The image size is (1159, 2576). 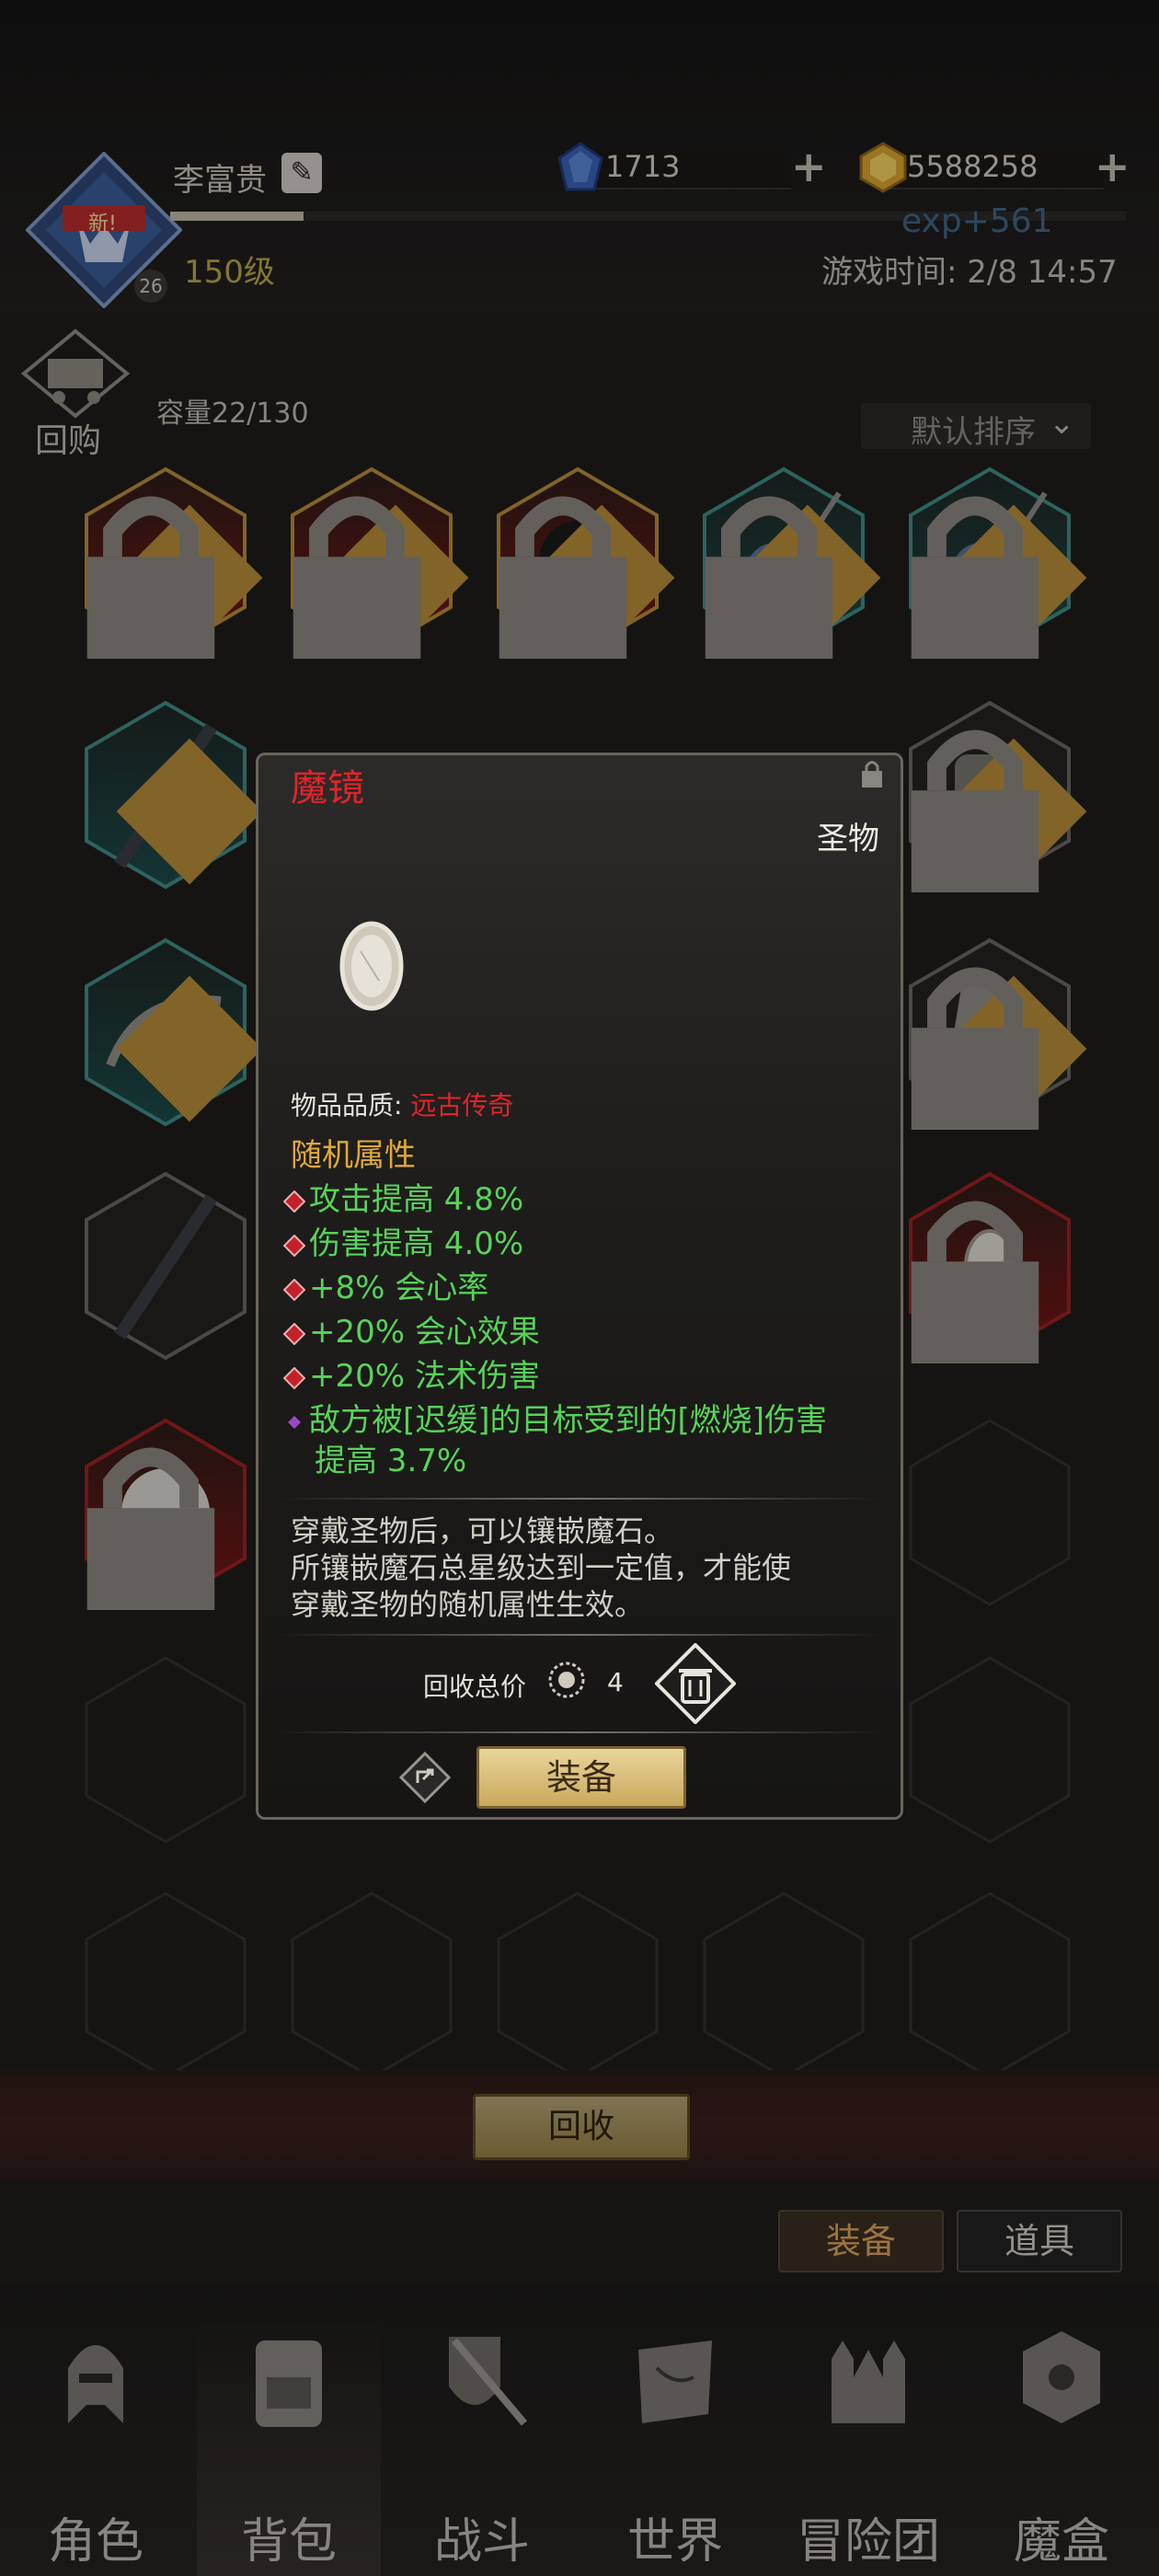 What do you see at coordinates (391, 1461) in the screenshot?
I see `special-attribute-row-cont: 提高 3.7%` at bounding box center [391, 1461].